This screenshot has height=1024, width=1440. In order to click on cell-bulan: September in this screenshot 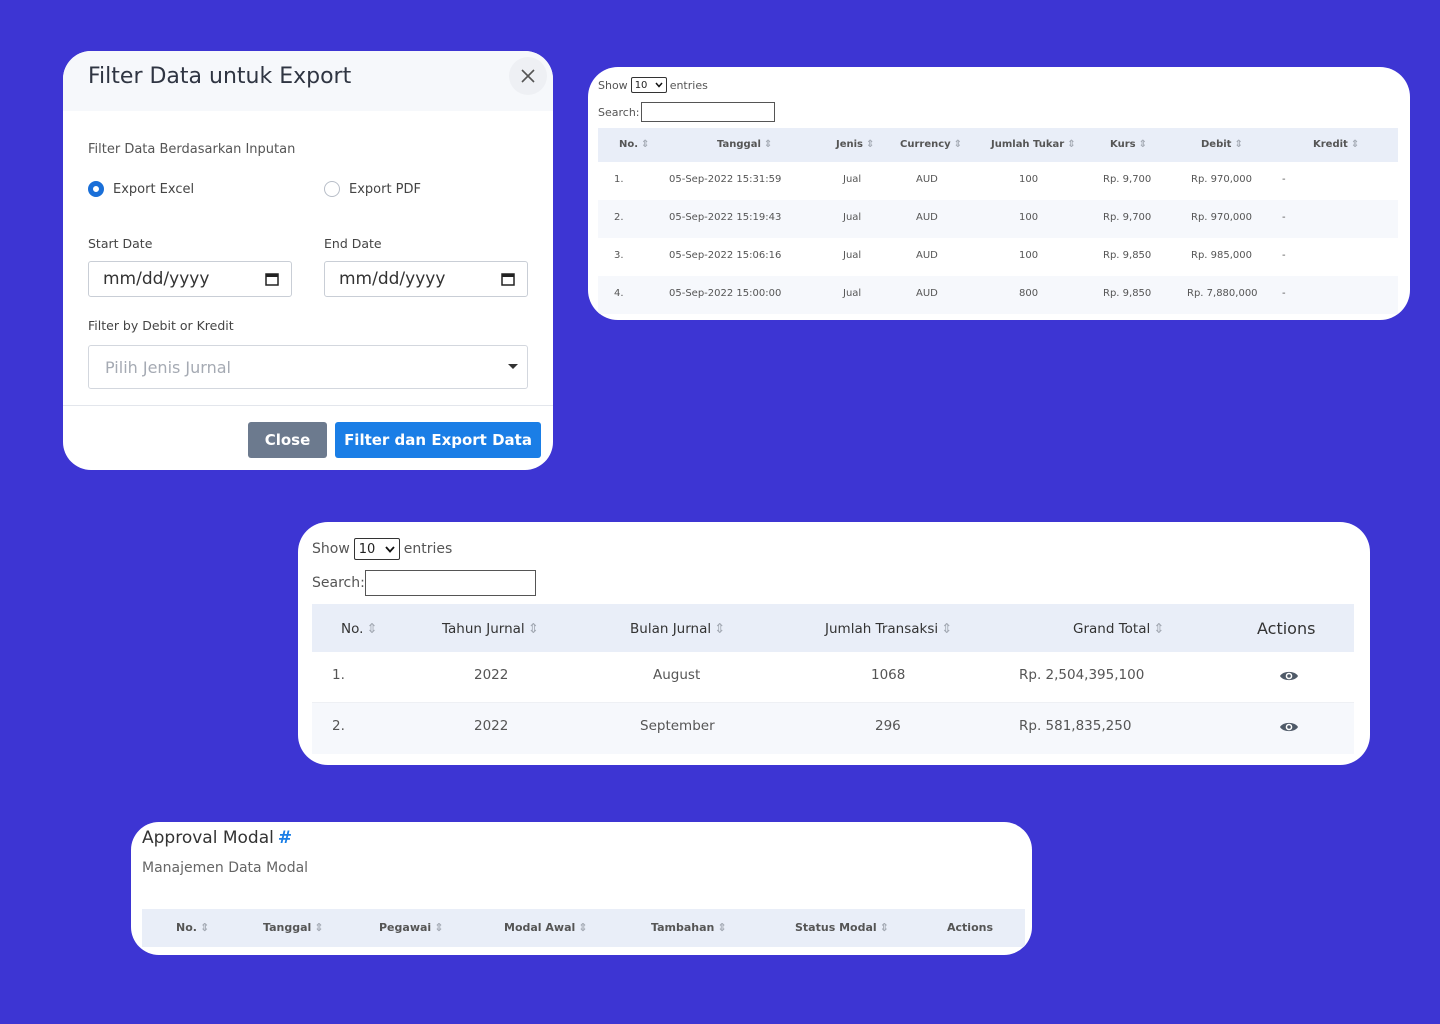, I will do `click(677, 726)`.